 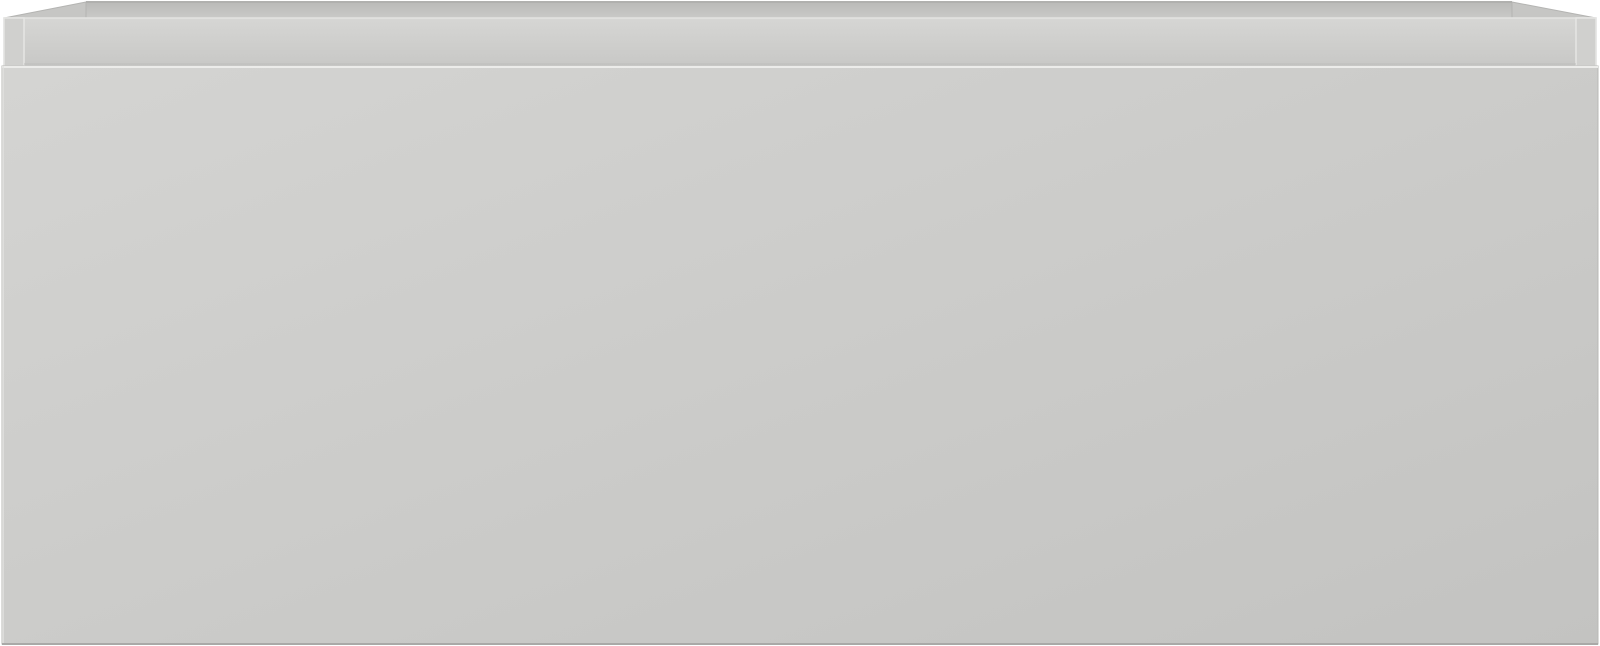 I want to click on drawer-left-wall, so click(x=14, y=42).